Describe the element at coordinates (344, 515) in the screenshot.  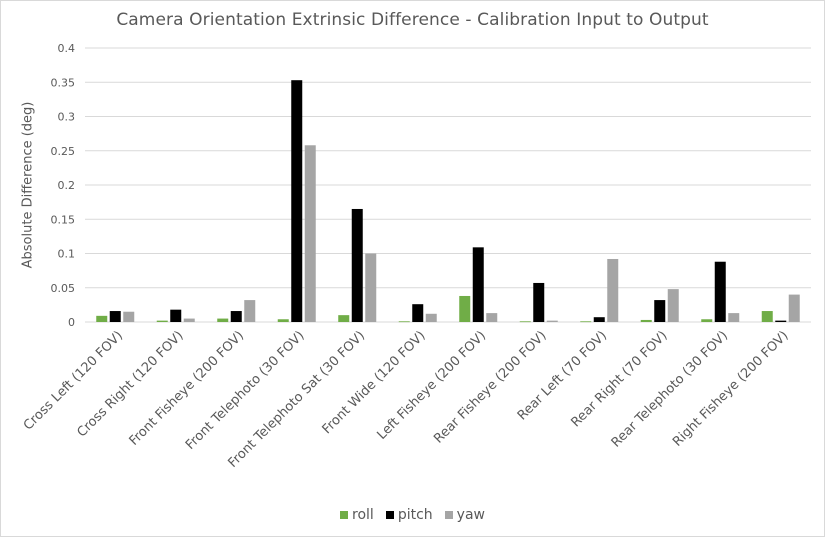
I see `legend-swatch-roll` at that location.